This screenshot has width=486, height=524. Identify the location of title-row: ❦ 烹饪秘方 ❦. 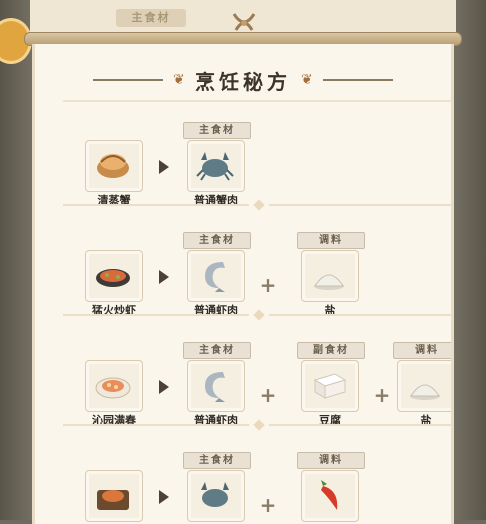
(243, 80).